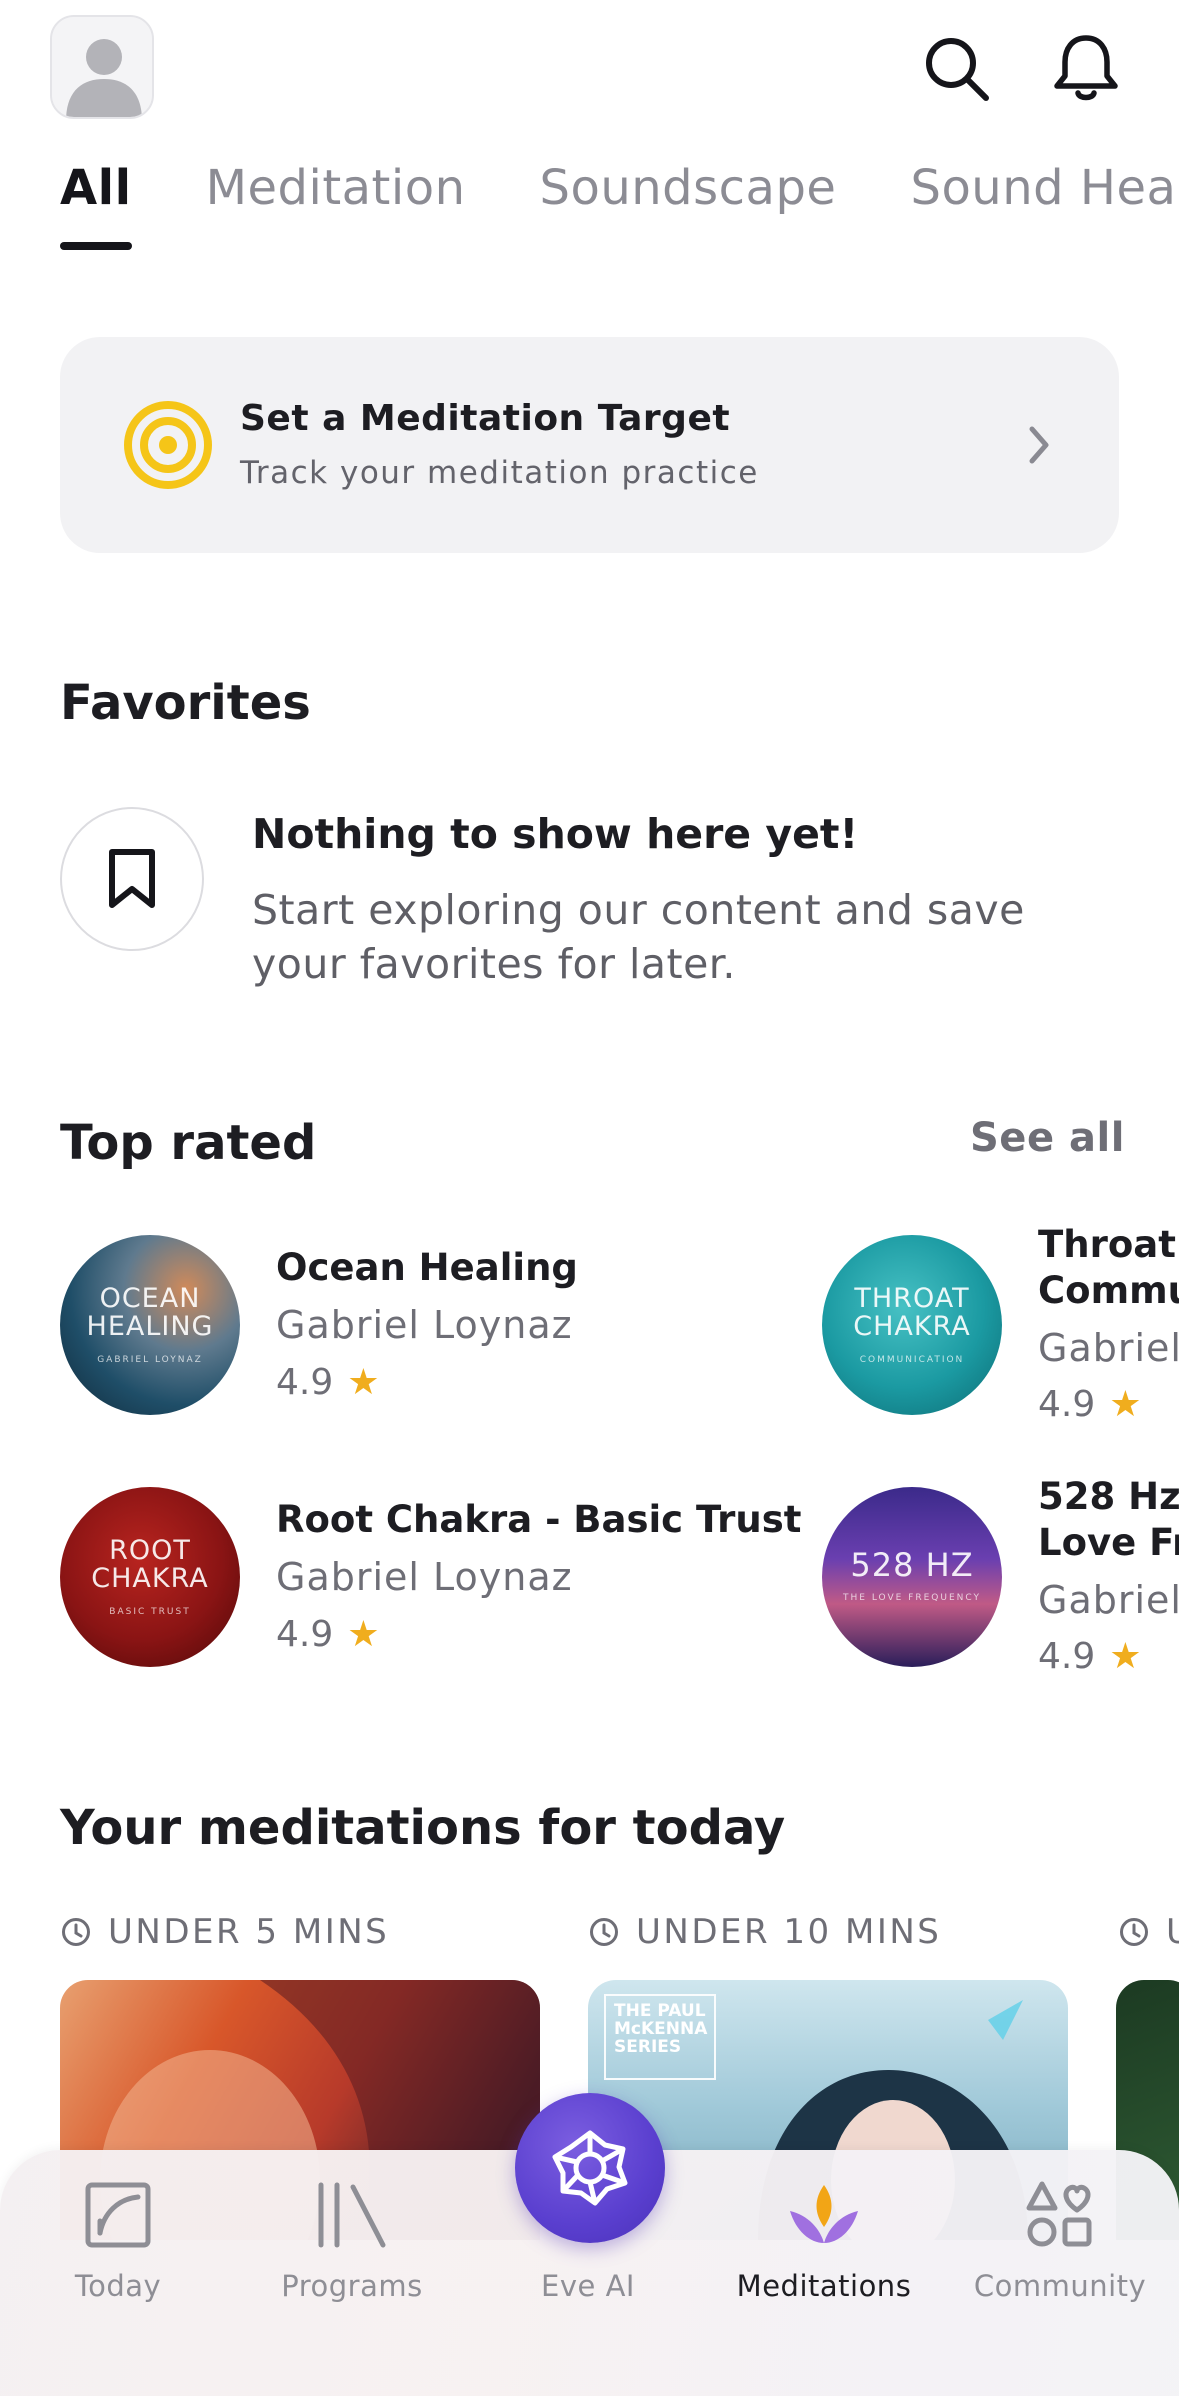  I want to click on duration-label: UNDER 10 MINS, so click(764, 1932).